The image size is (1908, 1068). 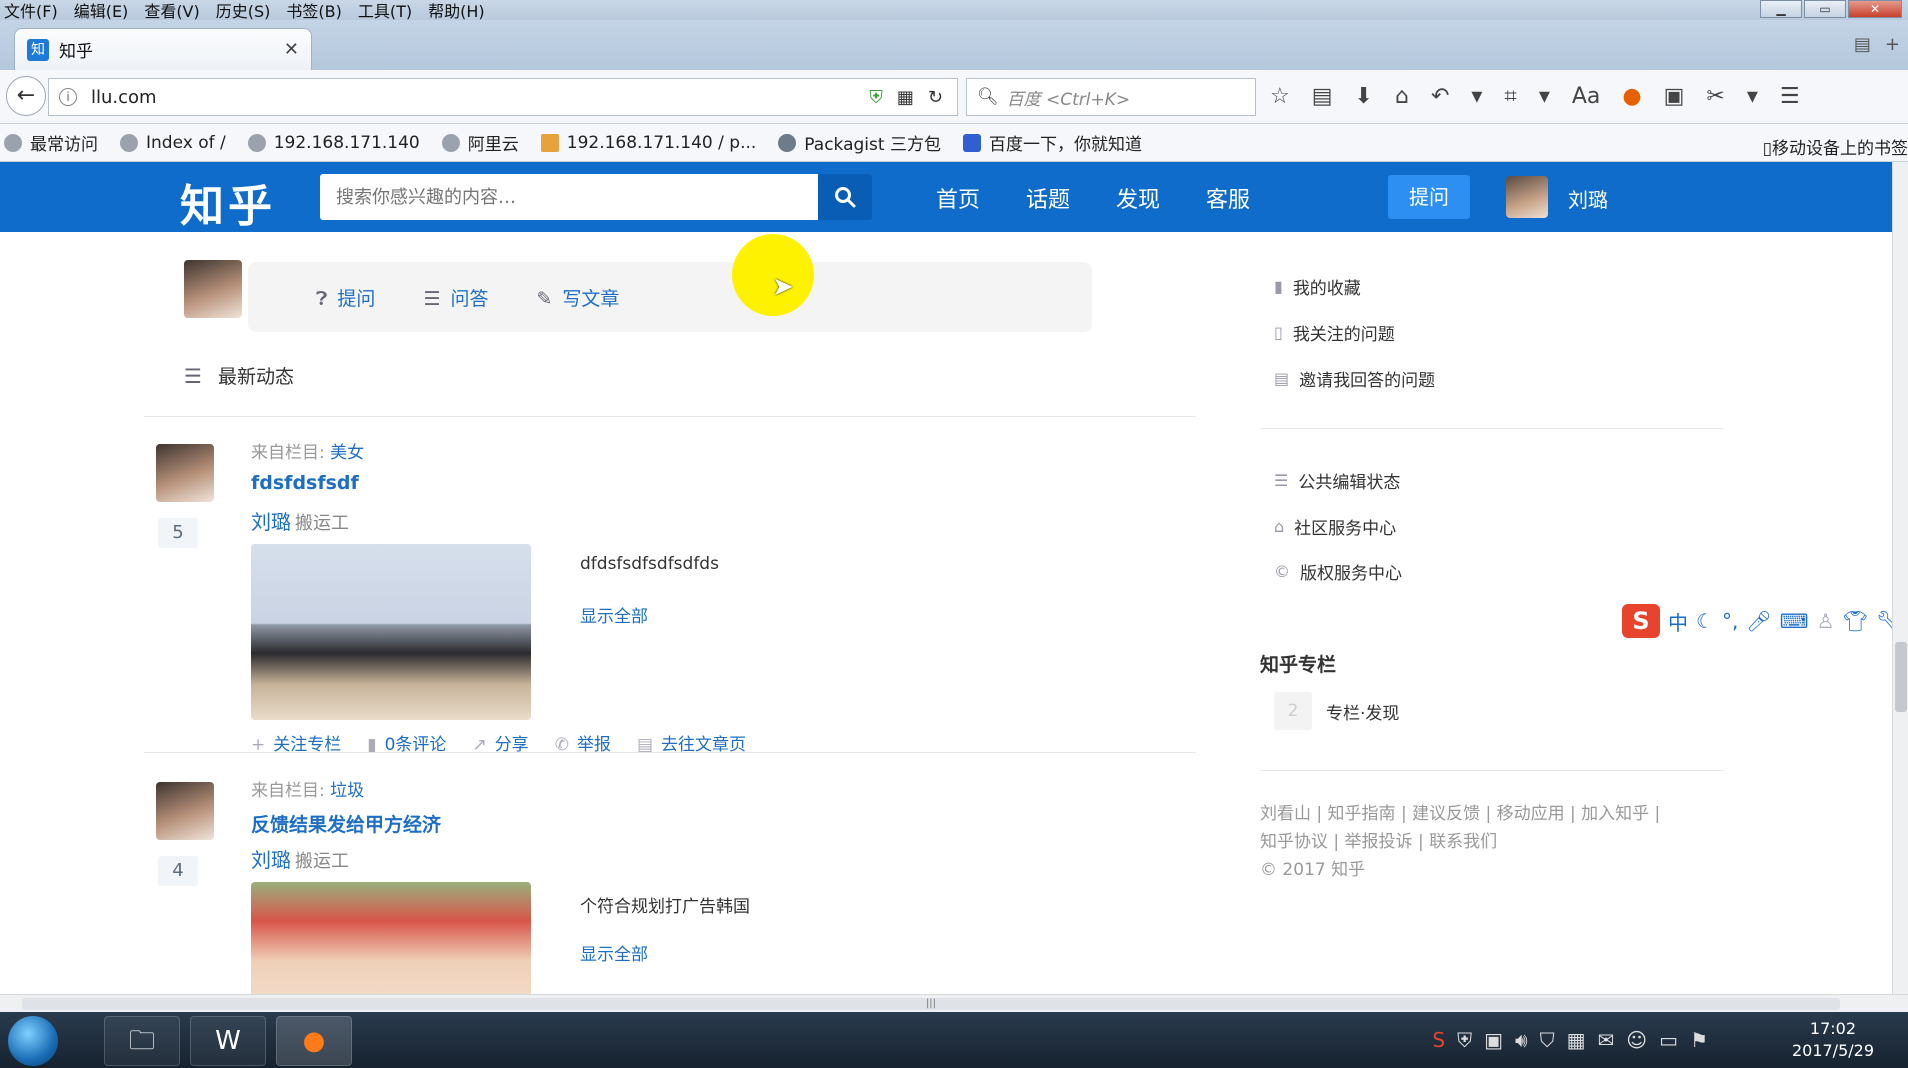 What do you see at coordinates (1510, 96) in the screenshot?
I see `crop-icon: ⌗` at bounding box center [1510, 96].